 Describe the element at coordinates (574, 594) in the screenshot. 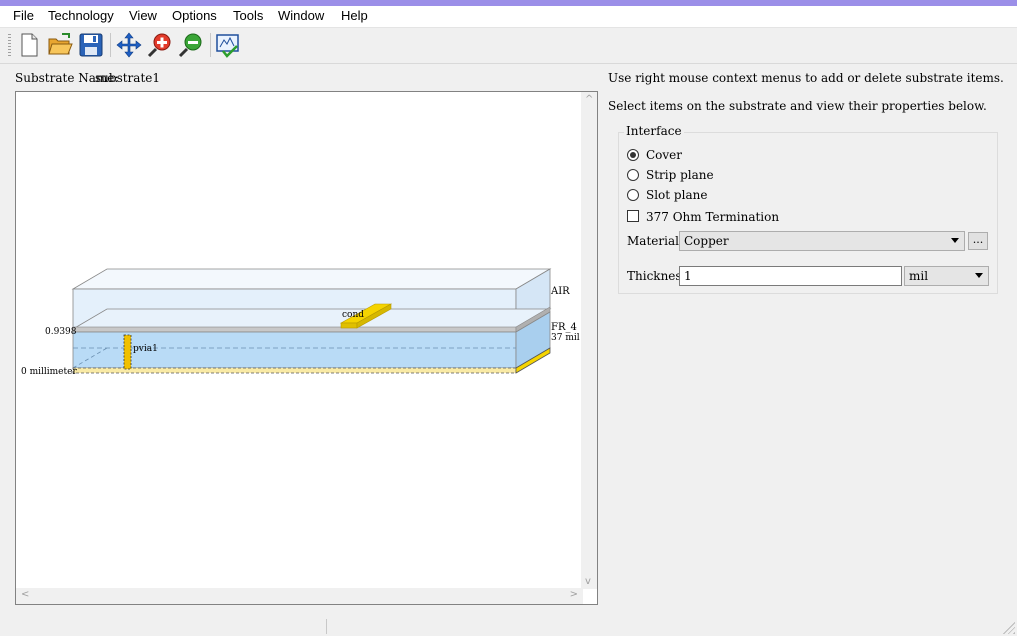

I see `scroll-right-icon: >` at that location.